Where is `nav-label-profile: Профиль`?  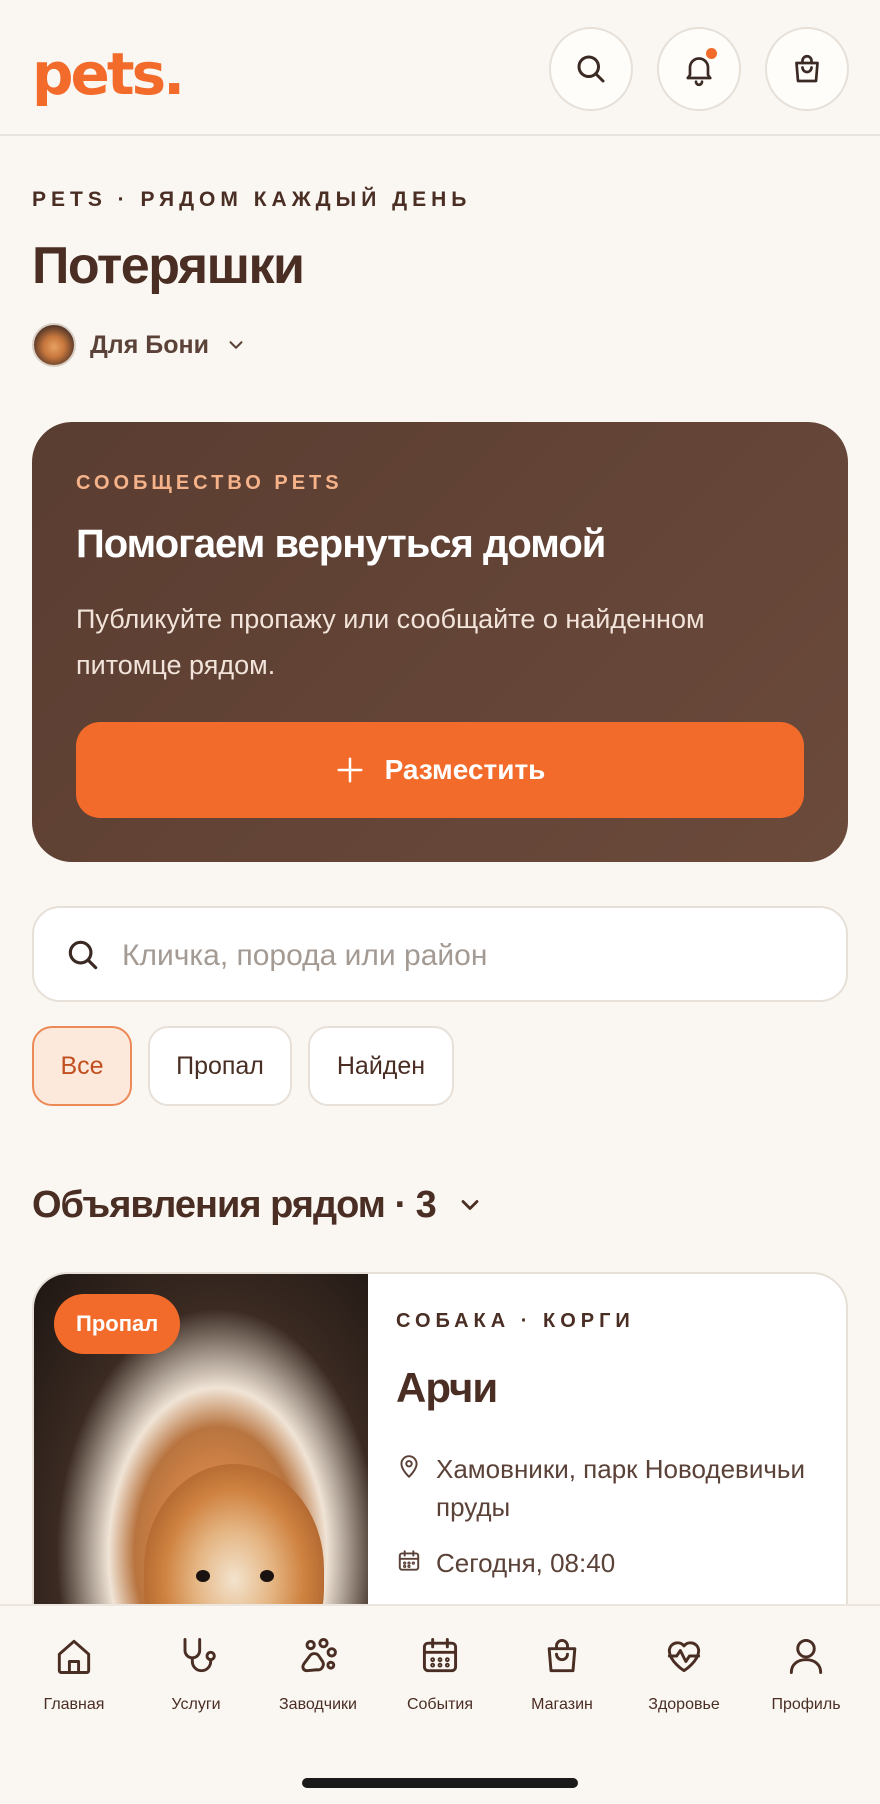
nav-label-profile: Профиль is located at coordinates (806, 1704).